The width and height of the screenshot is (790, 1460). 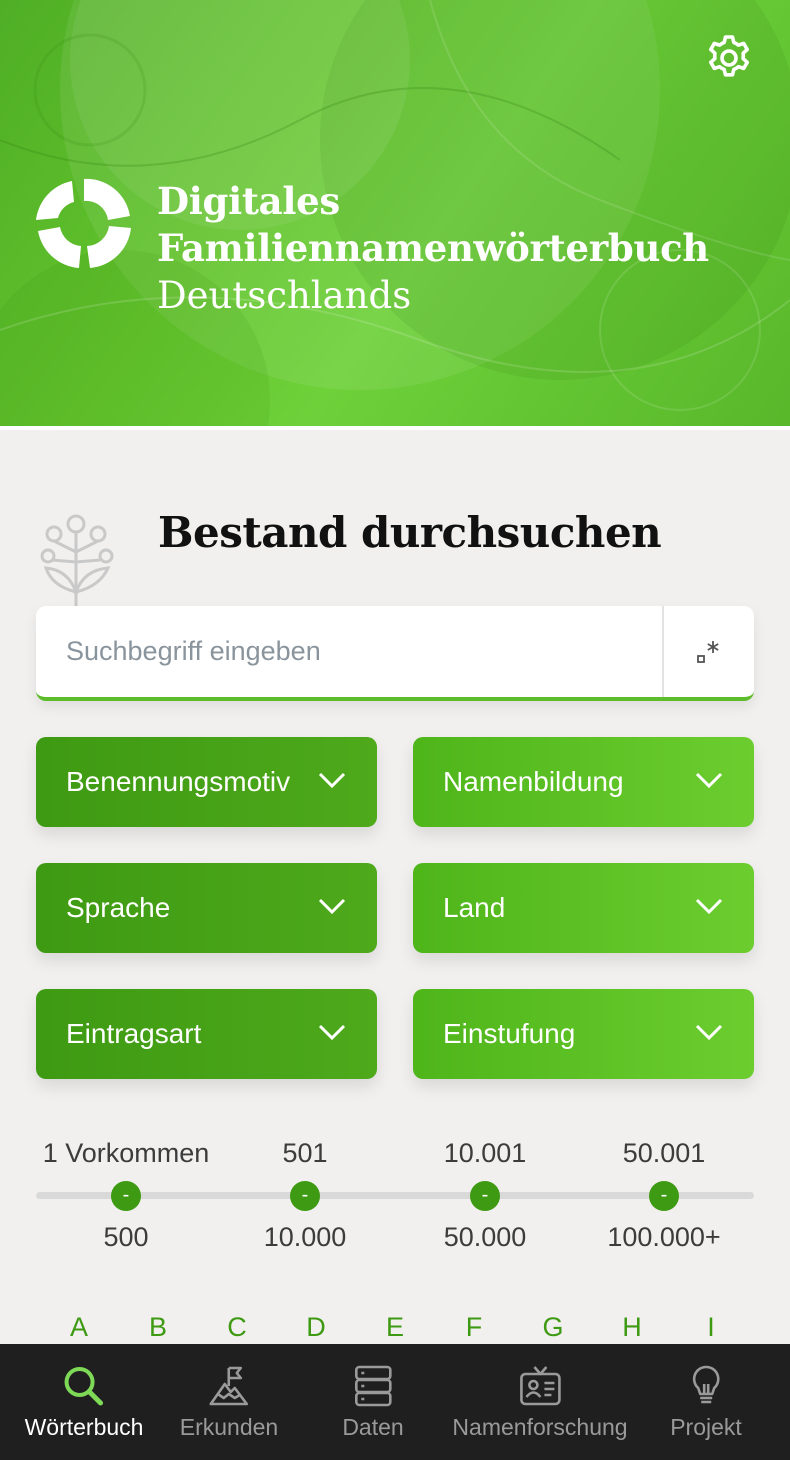 What do you see at coordinates (395, 1195) in the screenshot?
I see `frequency-slider-track` at bounding box center [395, 1195].